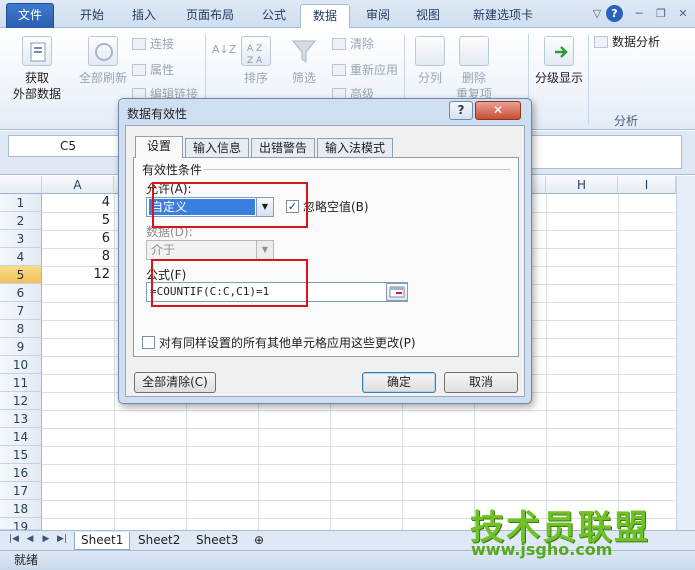 The height and width of the screenshot is (570, 695). Describe the element at coordinates (428, 16) in the screenshot. I see `tab-view: 视图` at that location.